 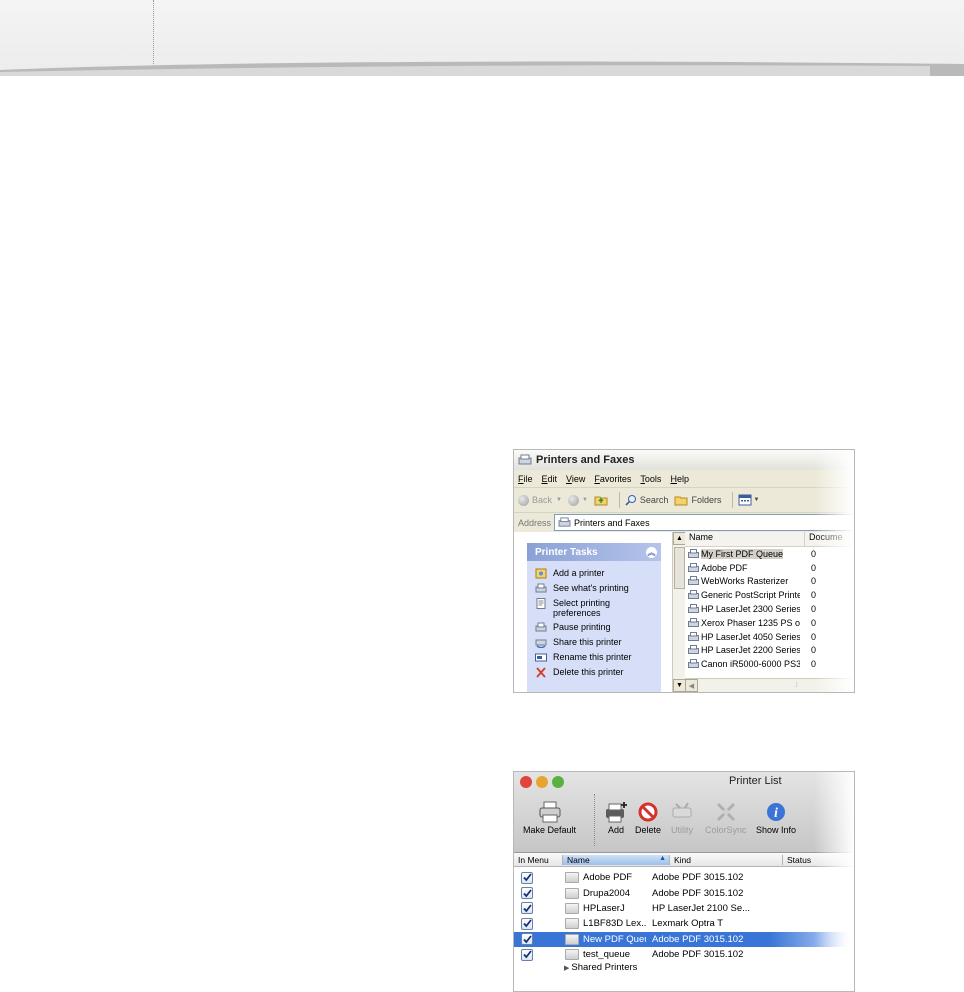 What do you see at coordinates (684, 967) in the screenshot?
I see `shared-printers-group: ▶ Shared Printers` at bounding box center [684, 967].